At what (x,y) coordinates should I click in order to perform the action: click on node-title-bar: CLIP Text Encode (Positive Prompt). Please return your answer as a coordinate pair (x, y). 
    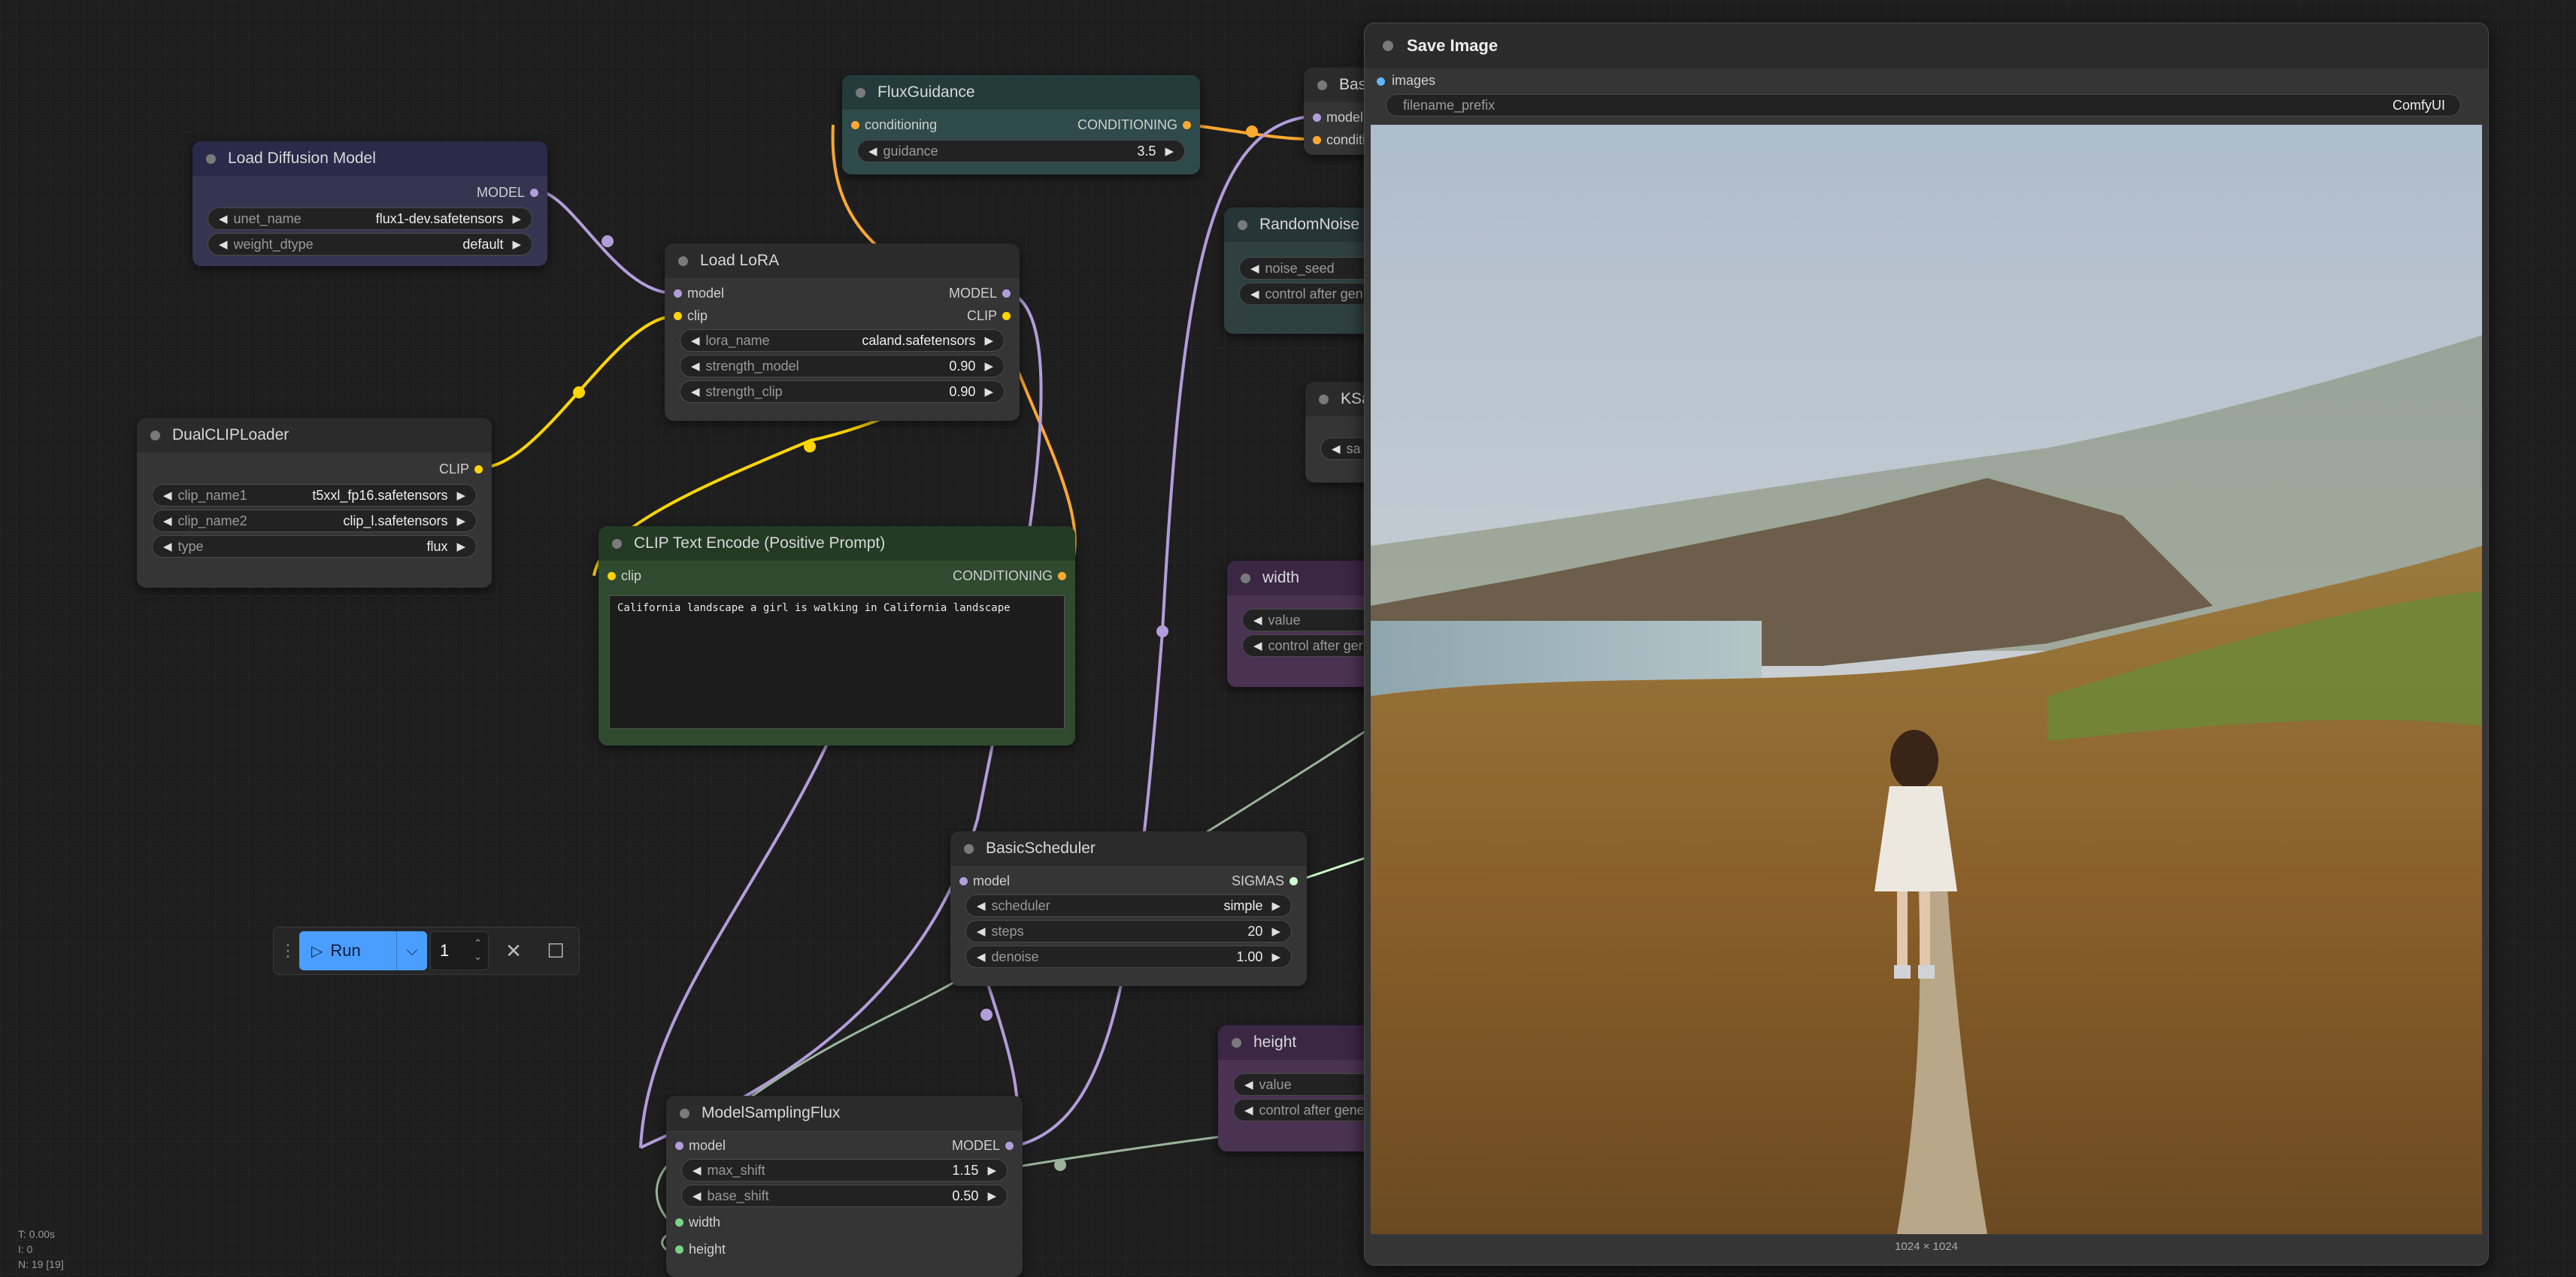
    Looking at the image, I should click on (837, 543).